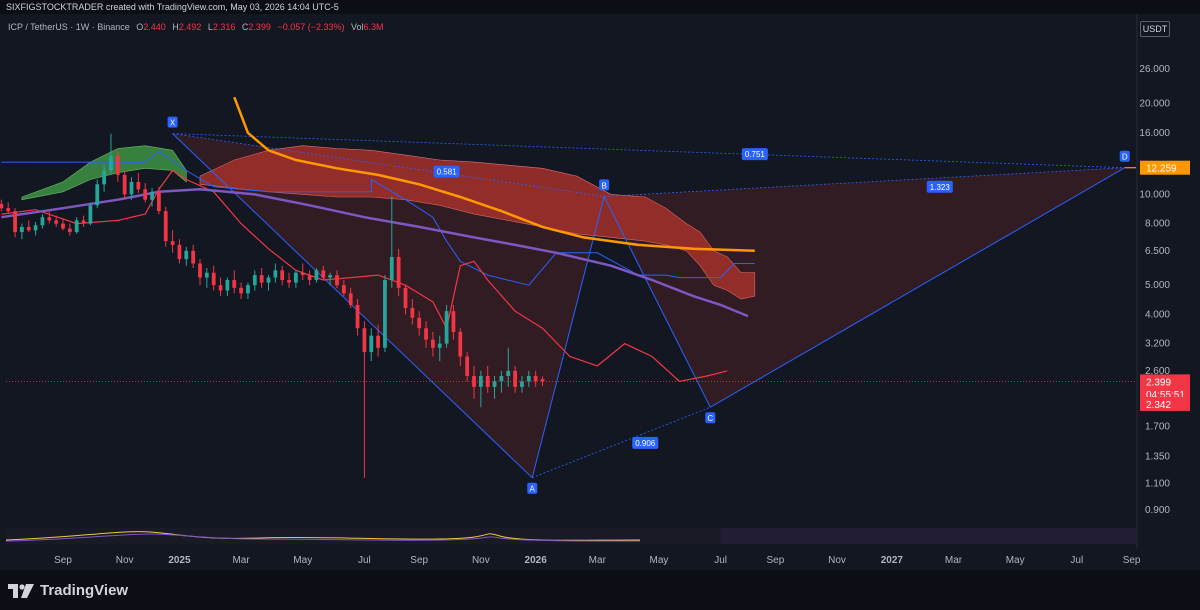 This screenshot has width=1200, height=610. Describe the element at coordinates (1157, 224) in the screenshot. I see `y-tick-label: 8.000` at that location.